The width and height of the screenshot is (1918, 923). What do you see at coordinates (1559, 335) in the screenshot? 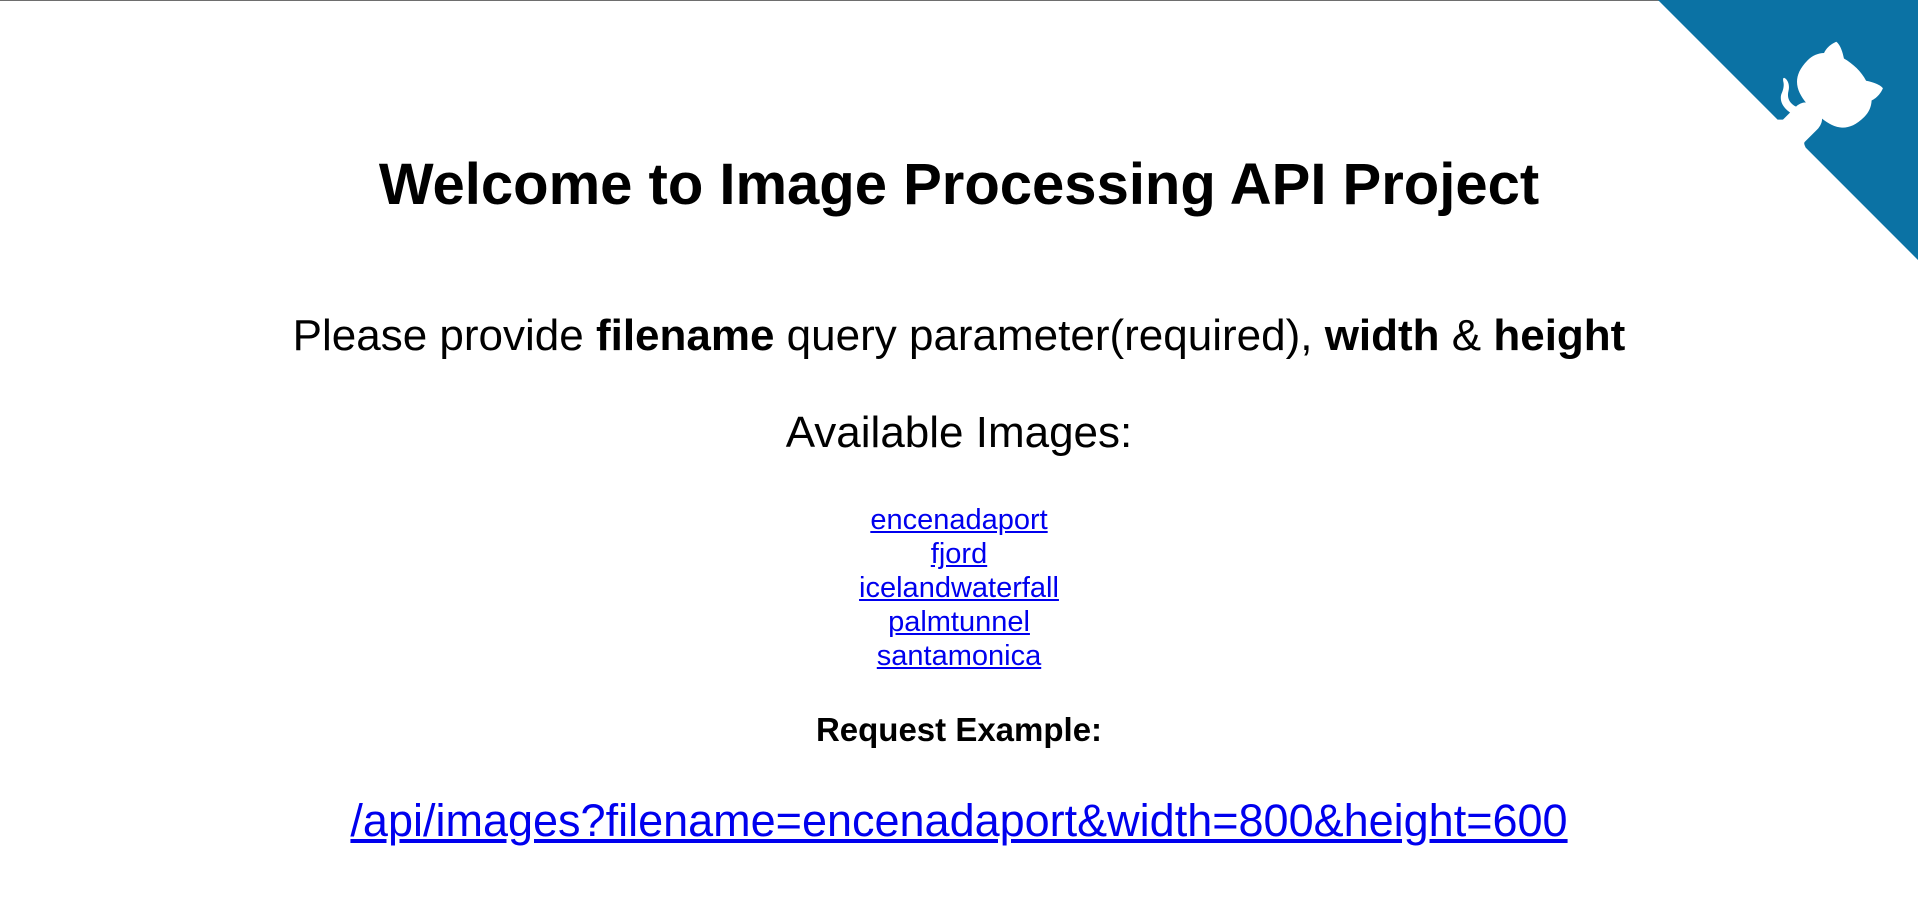
I see `param-height: height` at bounding box center [1559, 335].